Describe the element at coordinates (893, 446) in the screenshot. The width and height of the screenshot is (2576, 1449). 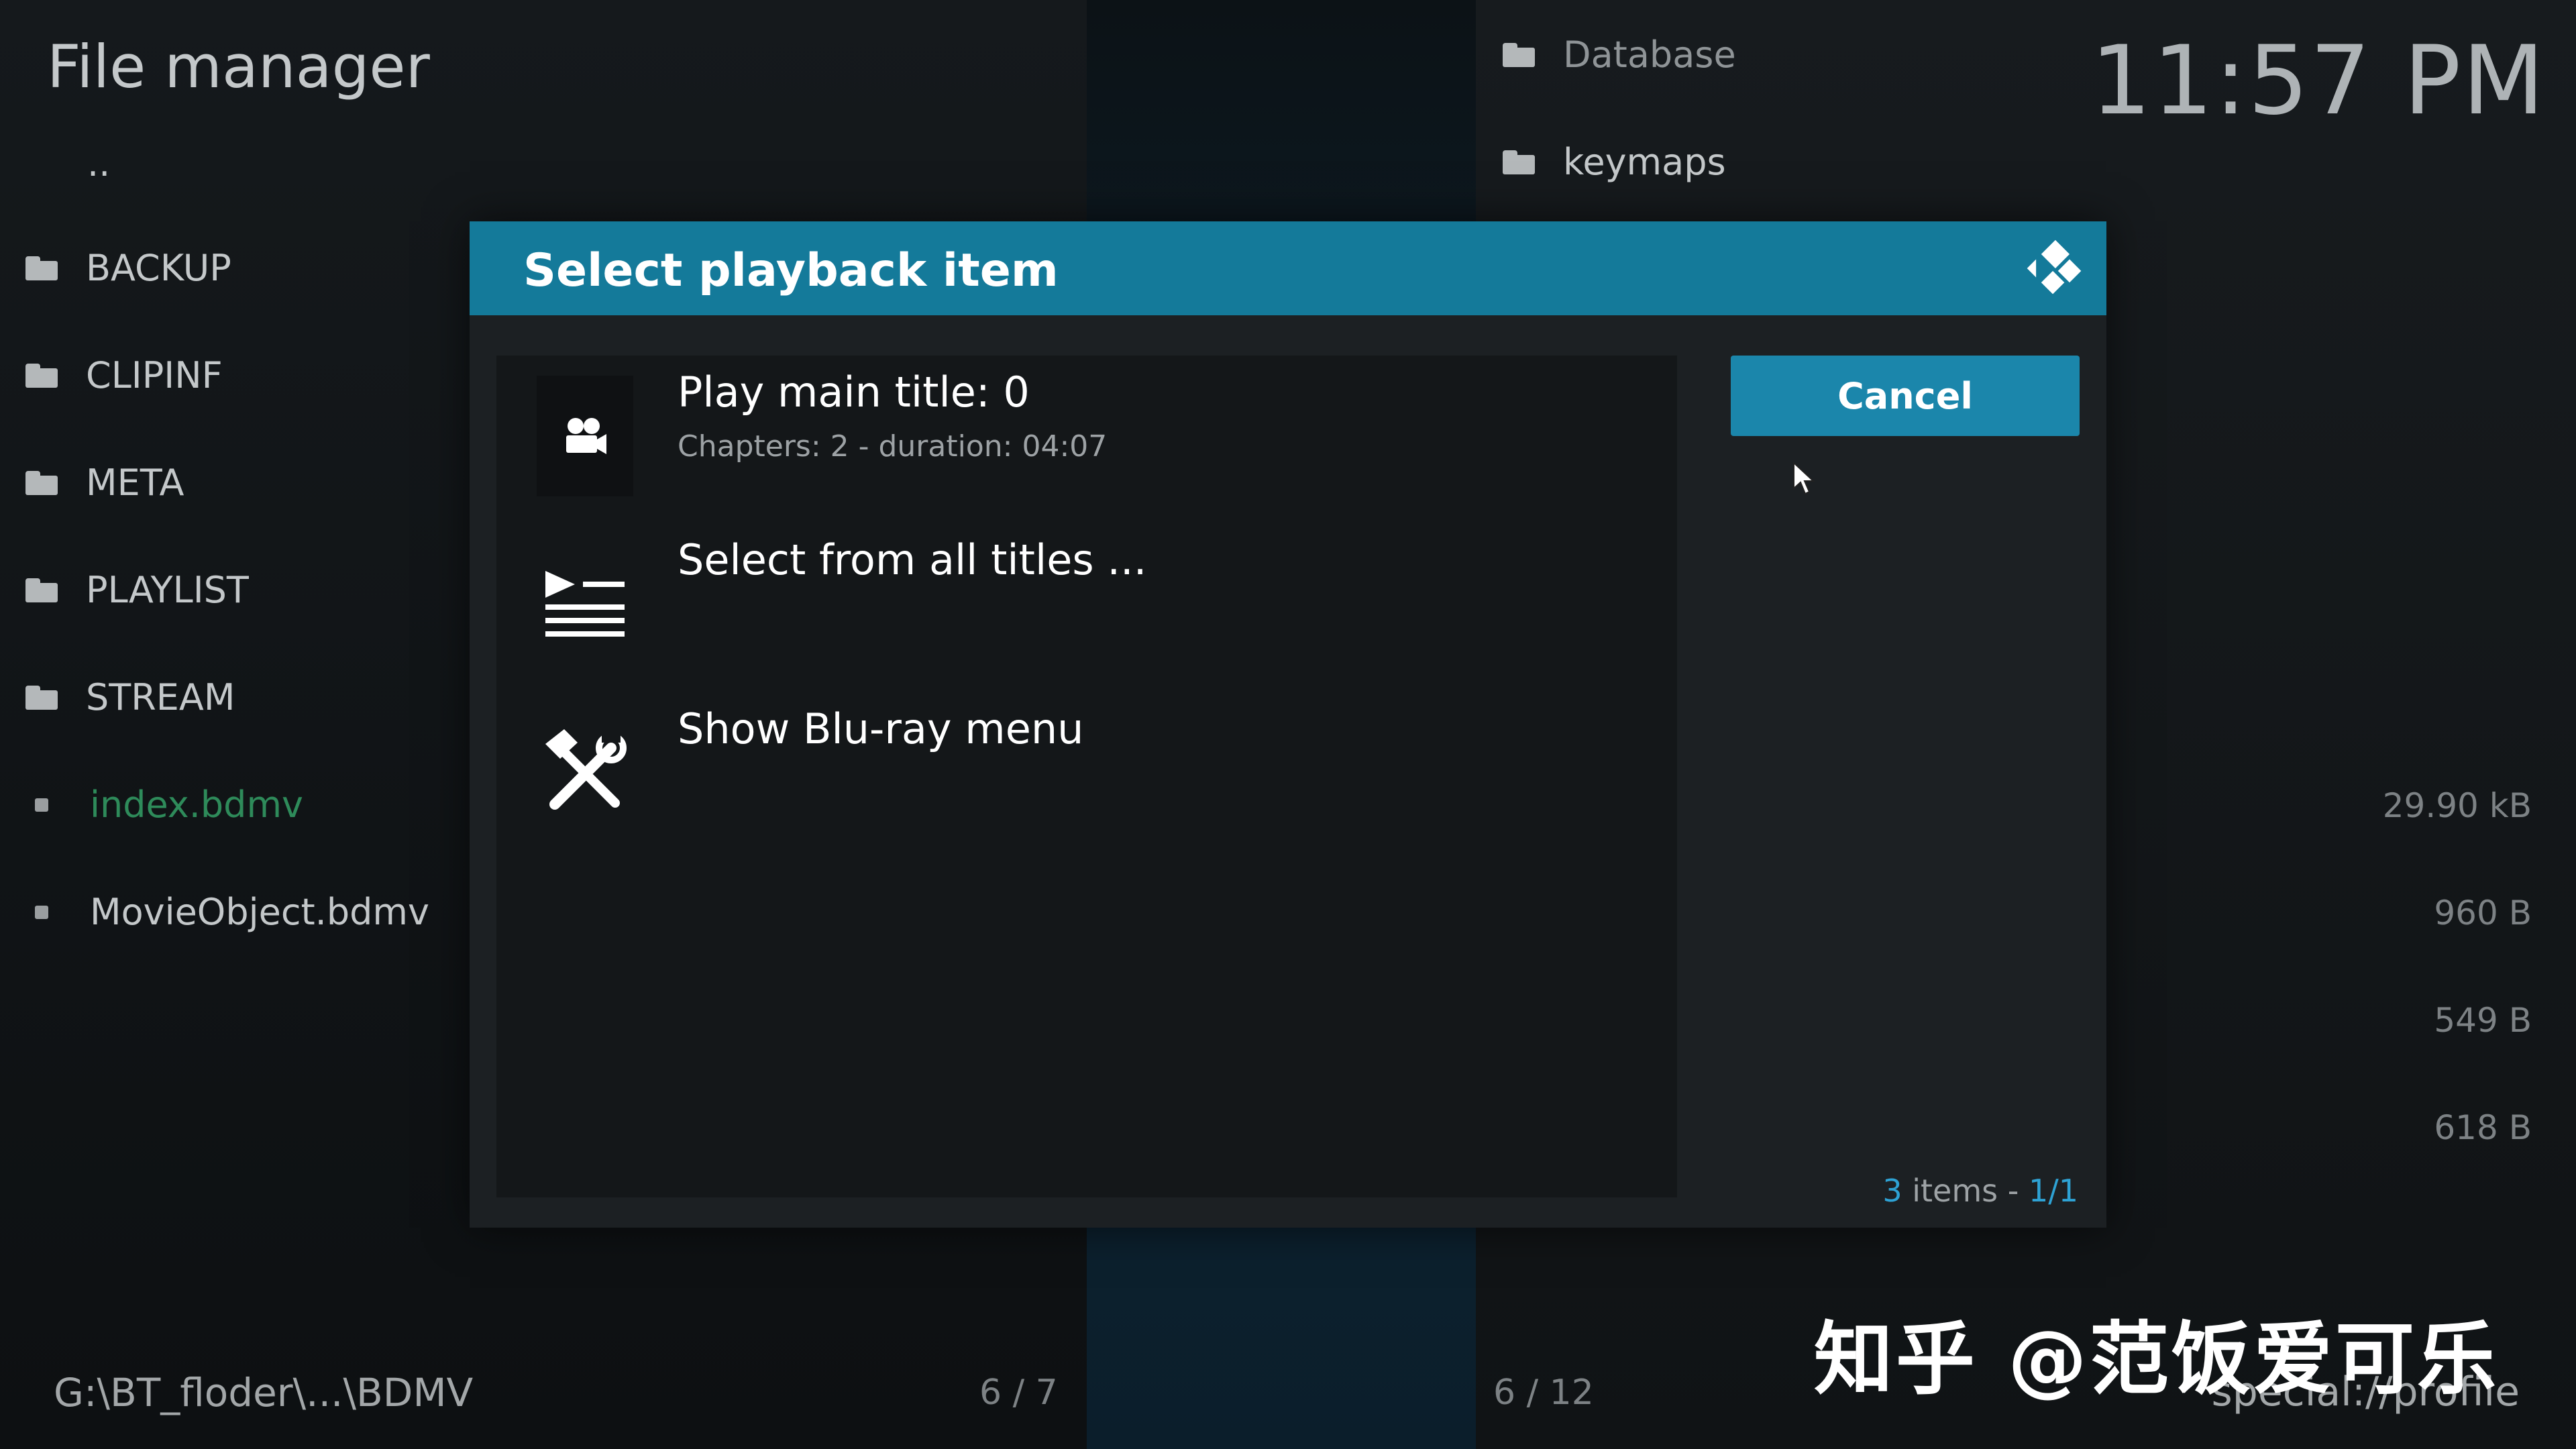
I see `item-subtitle: Chapters: 2 - duration: 04:07` at that location.